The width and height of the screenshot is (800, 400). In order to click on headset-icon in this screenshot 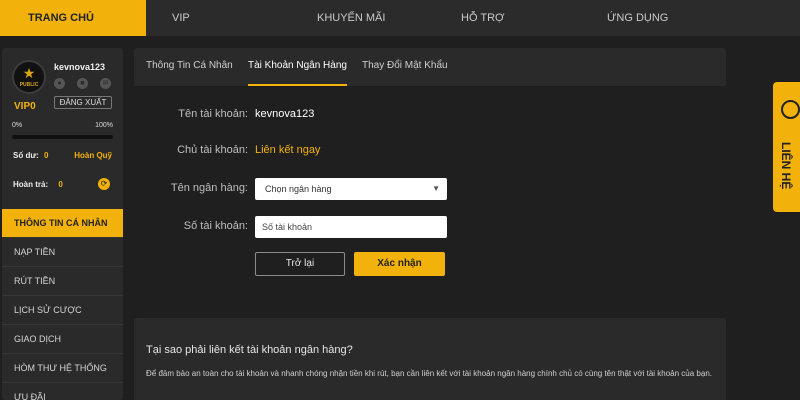, I will do `click(790, 109)`.